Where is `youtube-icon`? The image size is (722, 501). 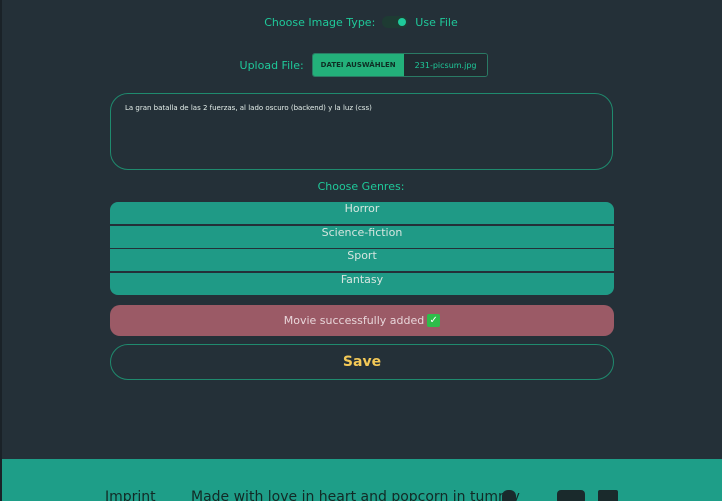 youtube-icon is located at coordinates (571, 495).